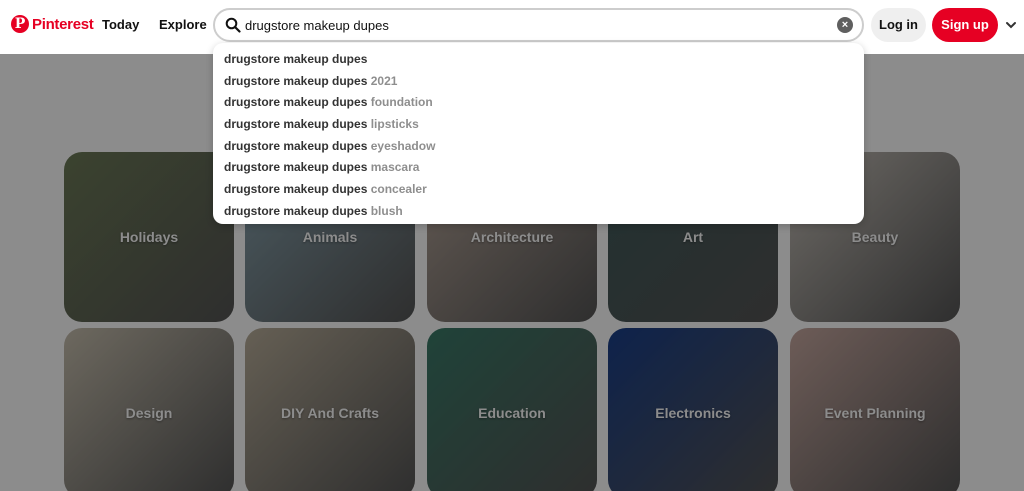 The height and width of the screenshot is (491, 1024). What do you see at coordinates (845, 25) in the screenshot?
I see `close-icon: ×` at bounding box center [845, 25].